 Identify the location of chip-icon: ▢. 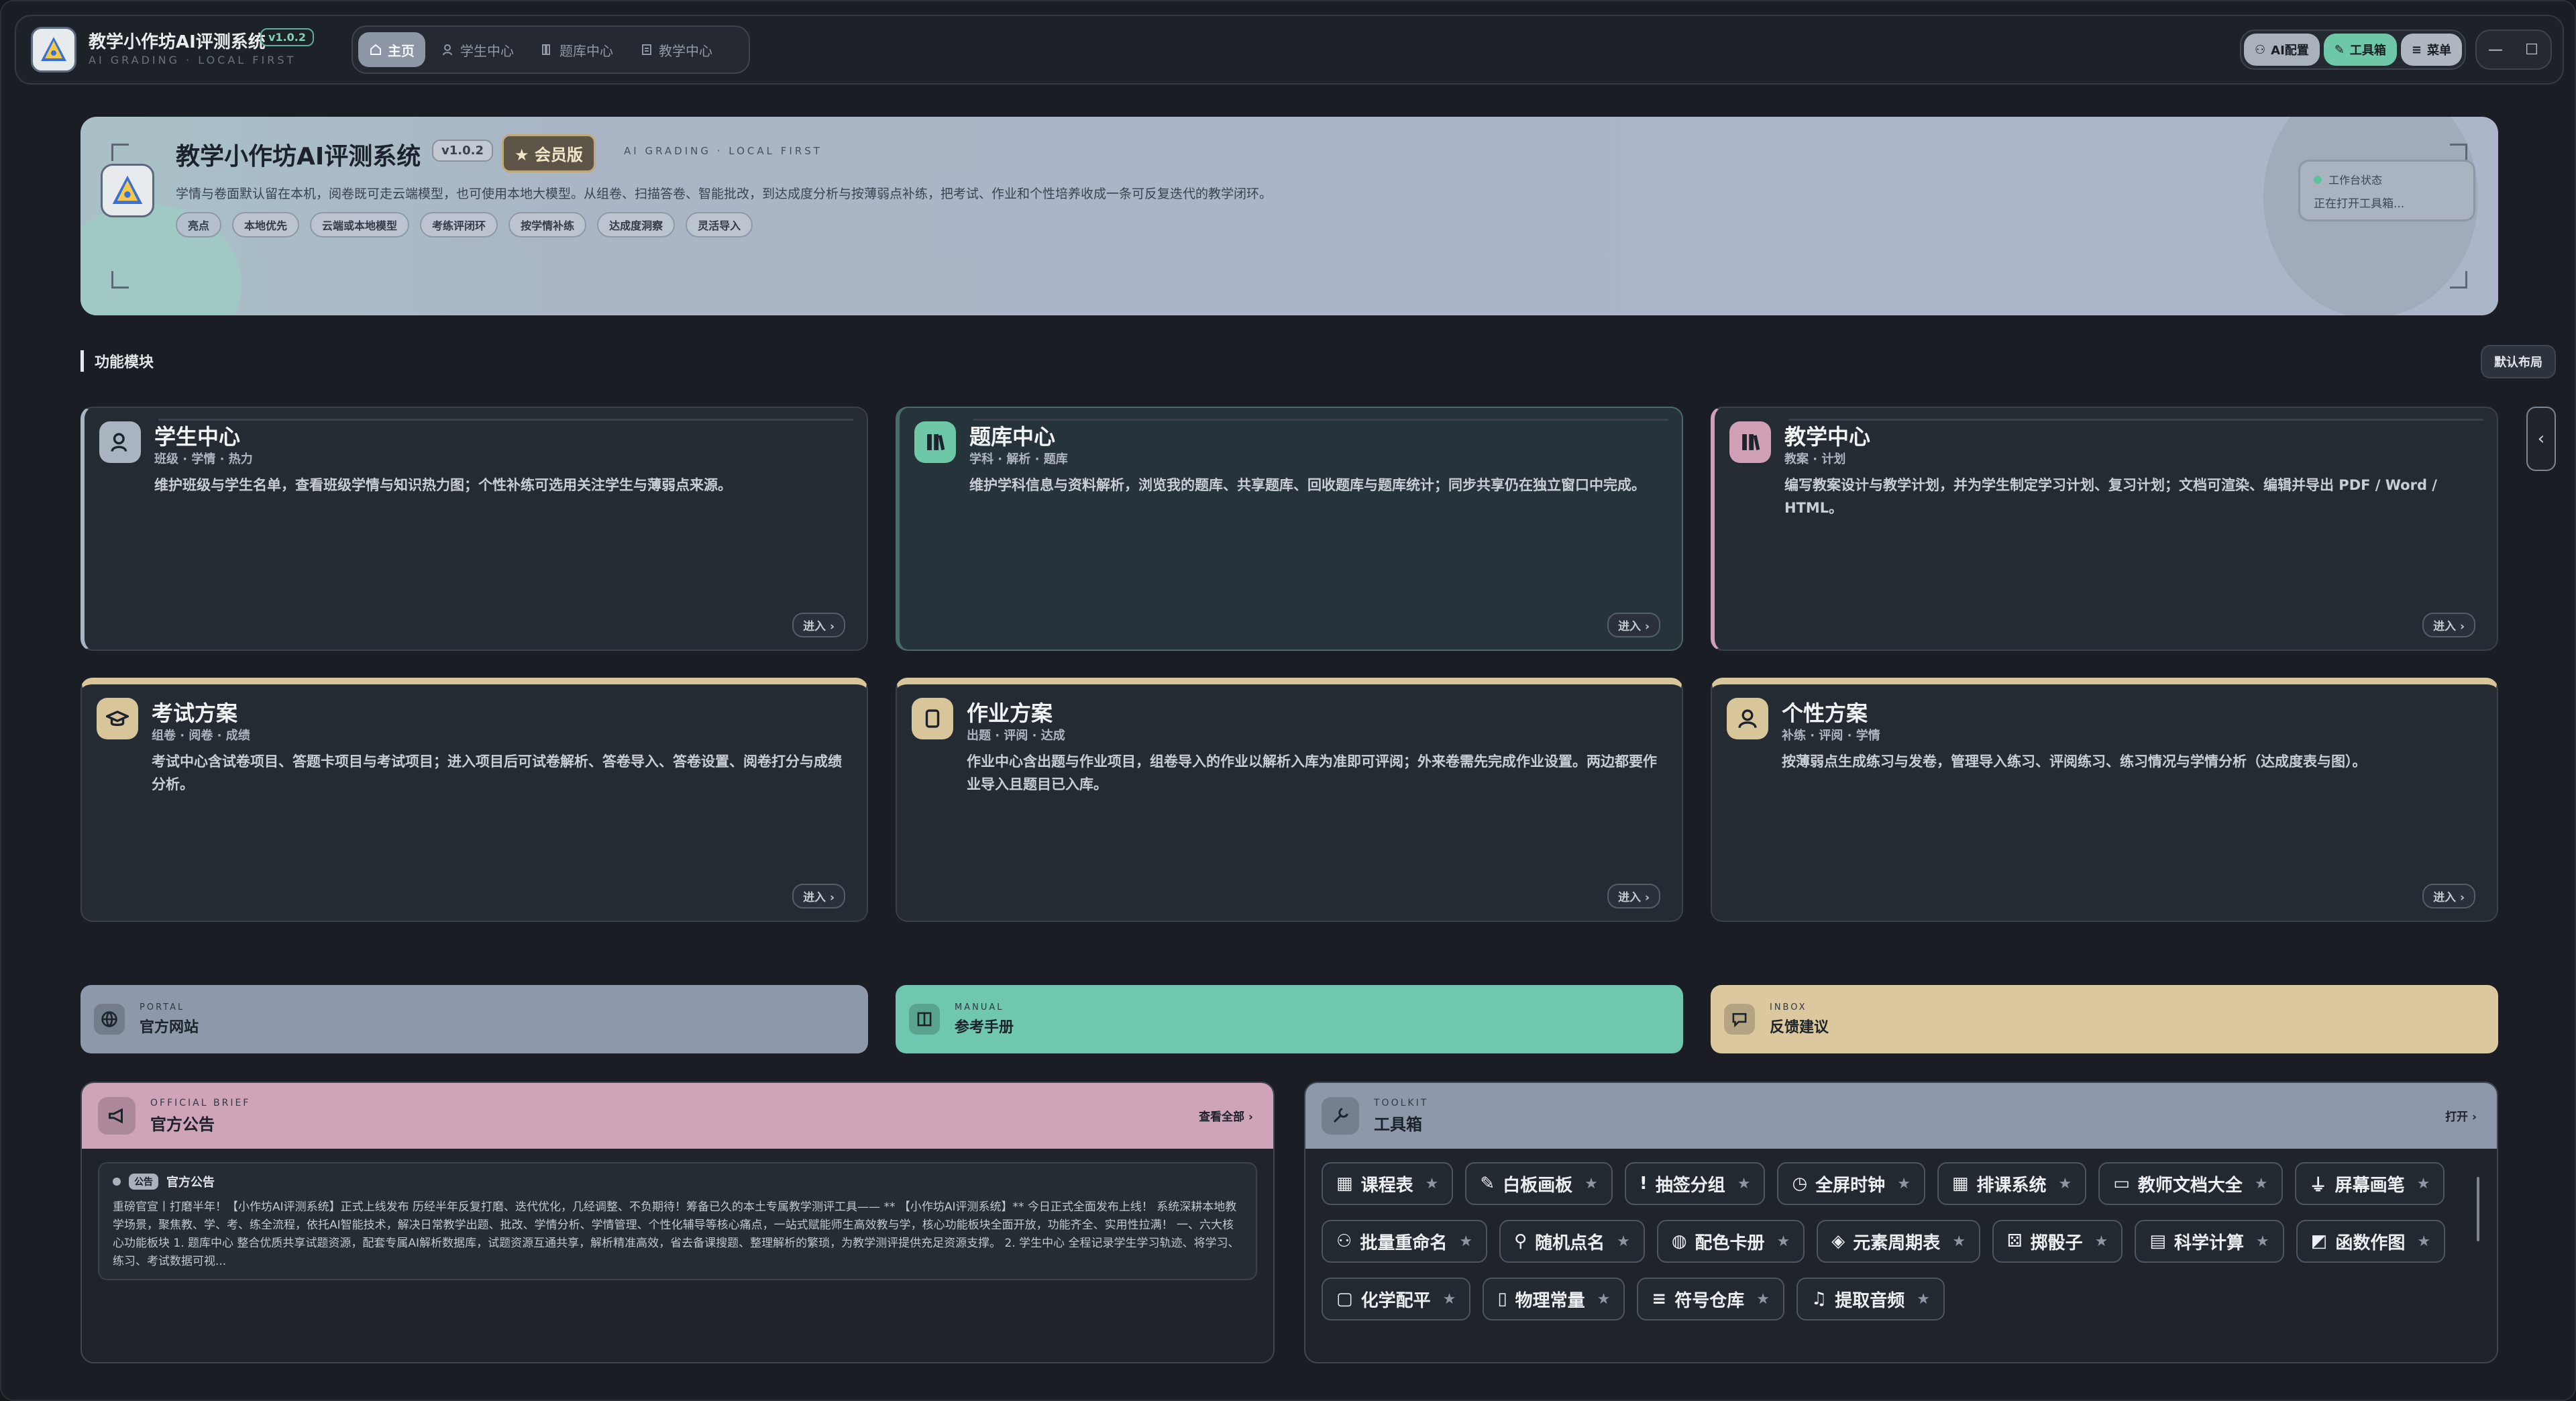
(1344, 1299).